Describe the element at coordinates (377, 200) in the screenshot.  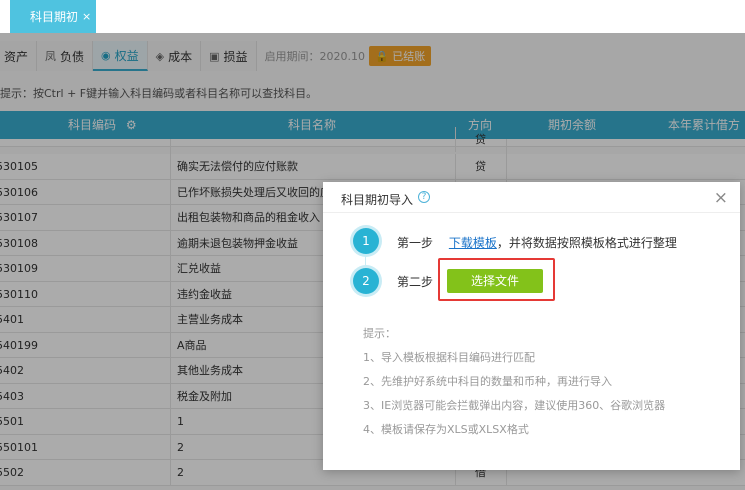
I see `dialog-title: 科目期初导入` at that location.